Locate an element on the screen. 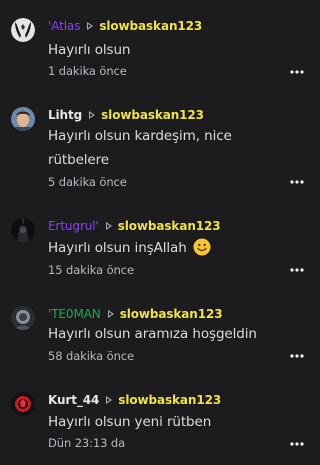 This screenshot has height=465, width=320. smiling-face-icon is located at coordinates (202, 247).